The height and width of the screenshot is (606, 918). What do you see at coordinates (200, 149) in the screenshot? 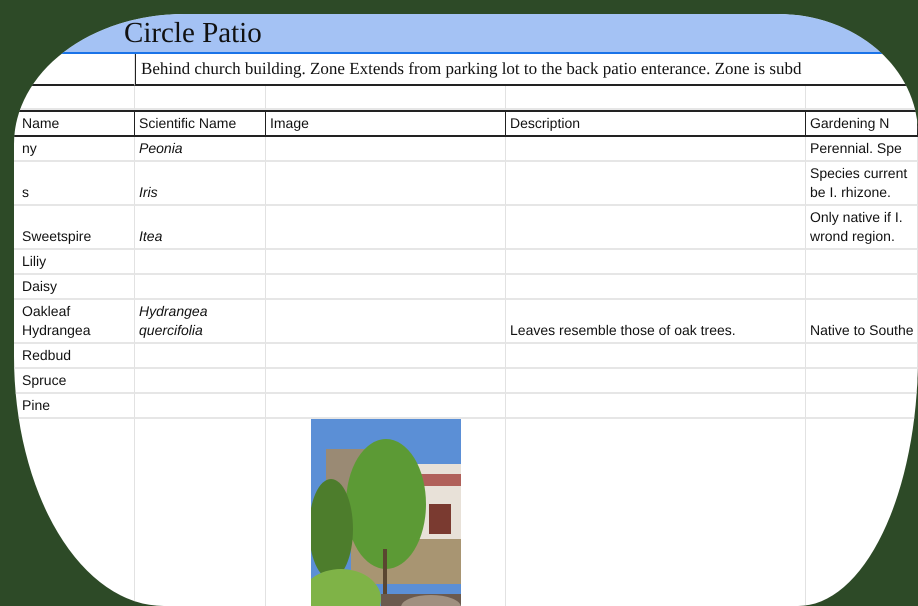
I see `table-cell: Peonia` at bounding box center [200, 149].